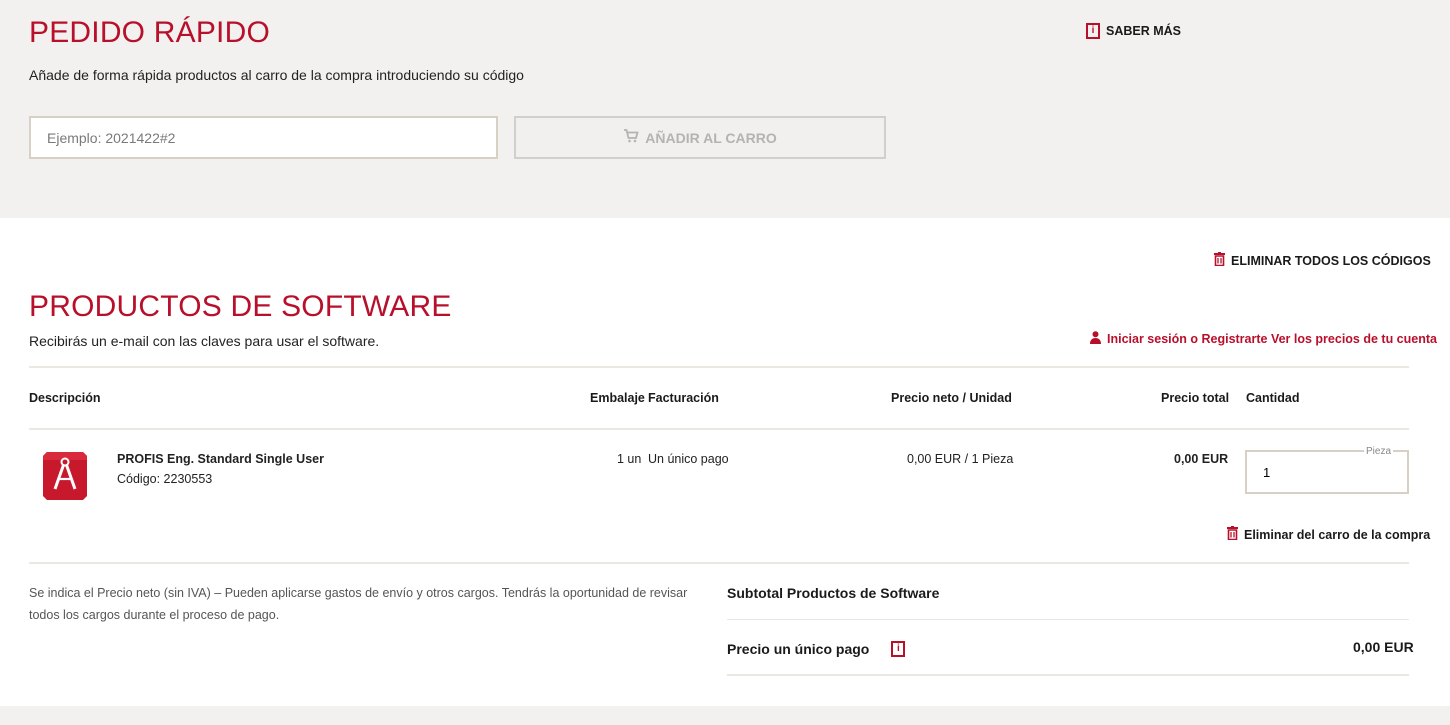  I want to click on software-title: PRODUCTOS DE SOFTWARE, so click(240, 306).